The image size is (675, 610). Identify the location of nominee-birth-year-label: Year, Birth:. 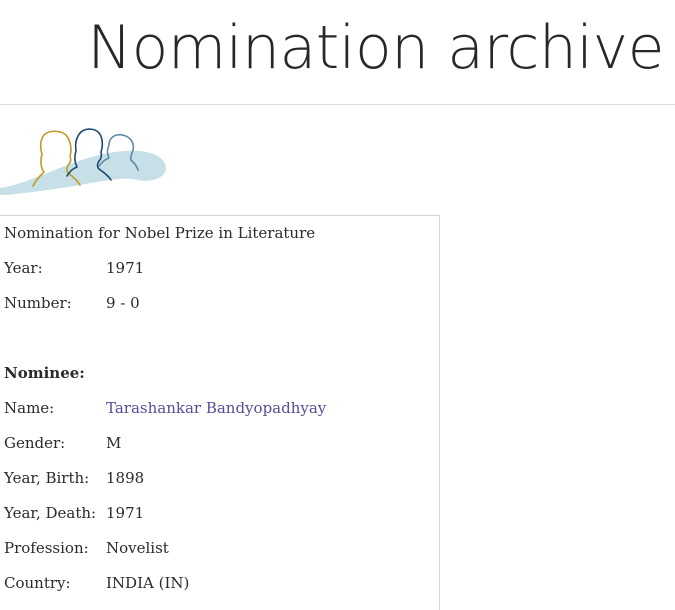
(47, 478).